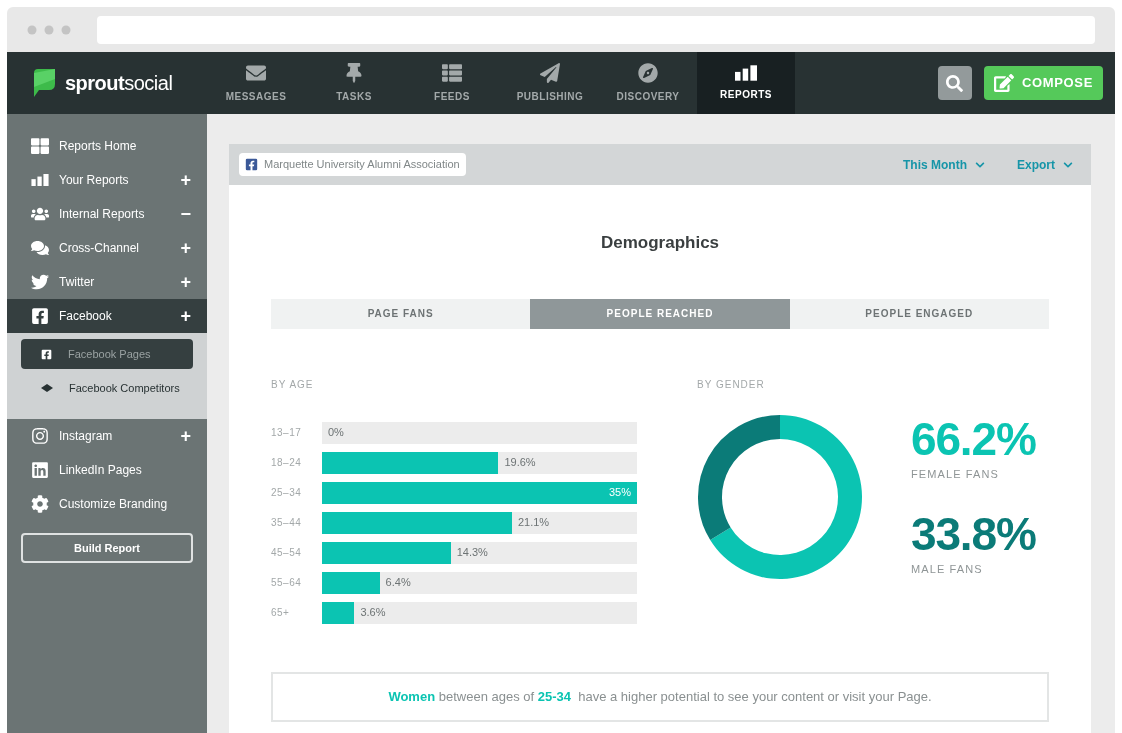  I want to click on value-label: 0%, so click(336, 433).